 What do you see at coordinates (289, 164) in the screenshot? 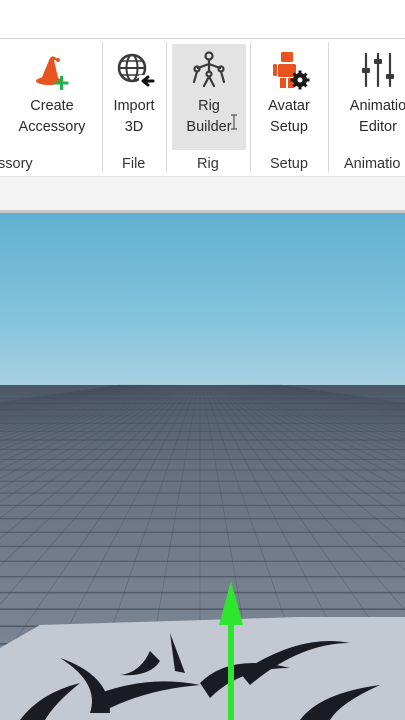
I see `group-label-setup: Setup` at bounding box center [289, 164].